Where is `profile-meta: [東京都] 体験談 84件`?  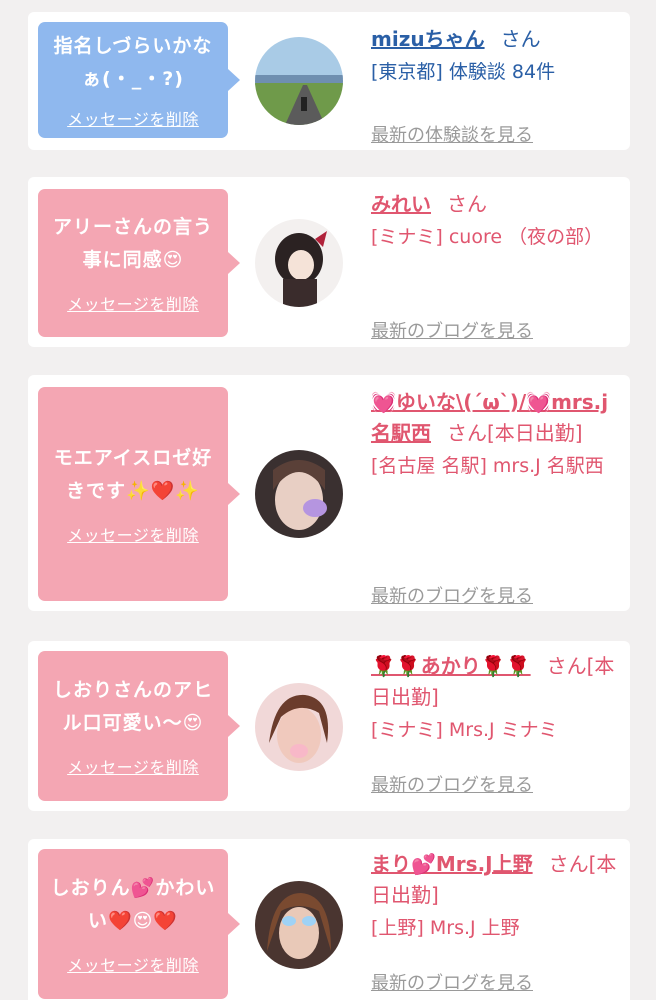
profile-meta: [東京都] 体験談 84件 is located at coordinates (463, 72).